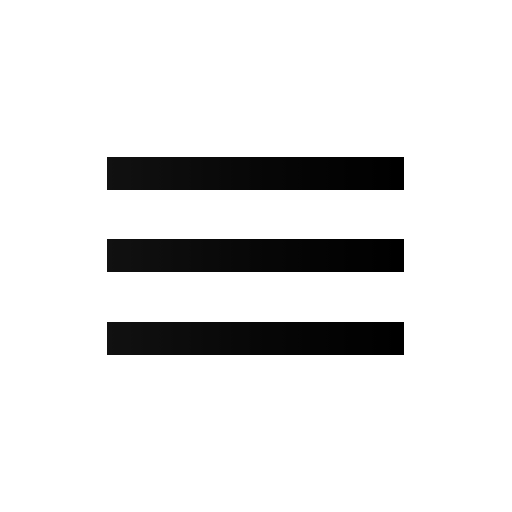 The image size is (512, 512). I want to click on menu-icon-bar-bottom, so click(255, 338).